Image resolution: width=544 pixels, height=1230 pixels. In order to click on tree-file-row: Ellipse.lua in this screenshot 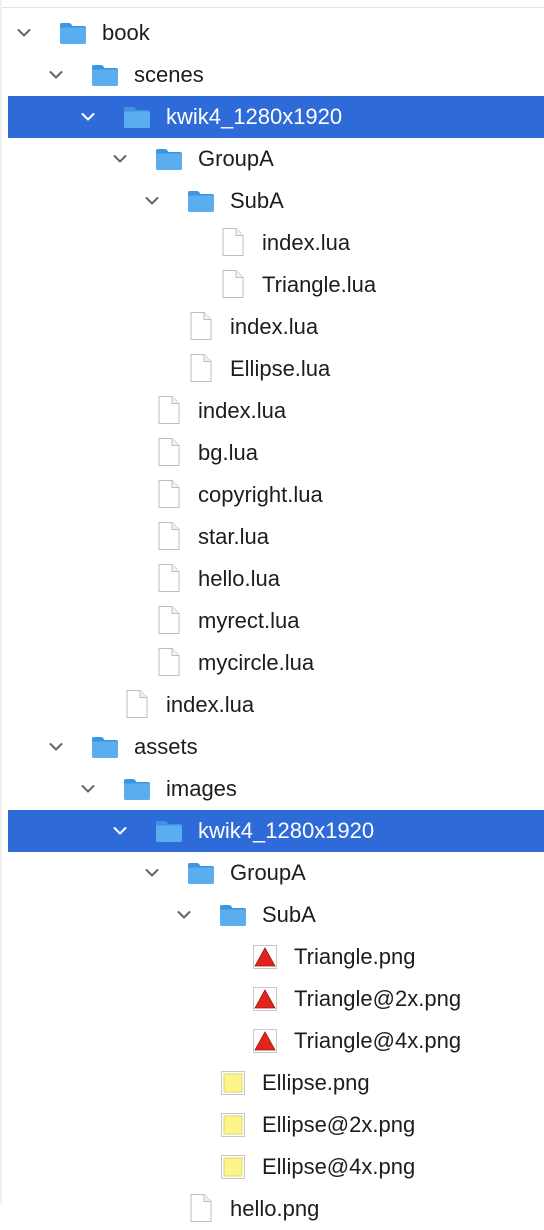, I will do `click(272, 369)`.